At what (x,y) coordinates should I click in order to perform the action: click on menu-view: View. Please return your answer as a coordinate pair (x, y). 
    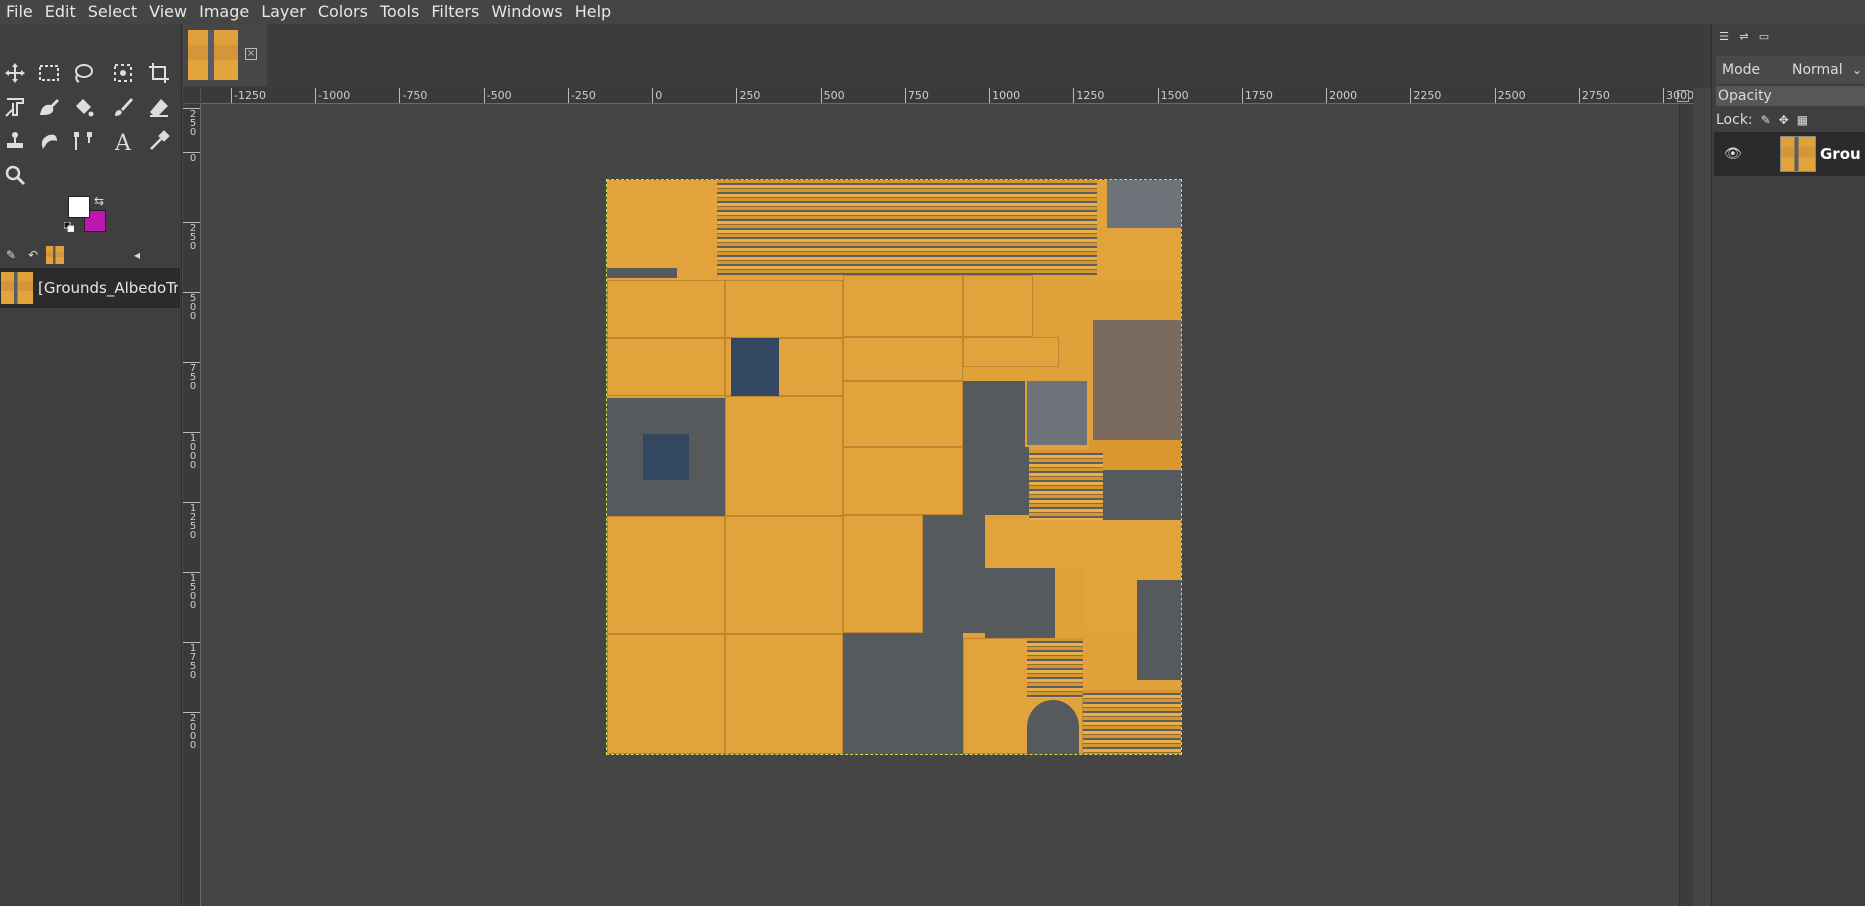
    Looking at the image, I should click on (168, 12).